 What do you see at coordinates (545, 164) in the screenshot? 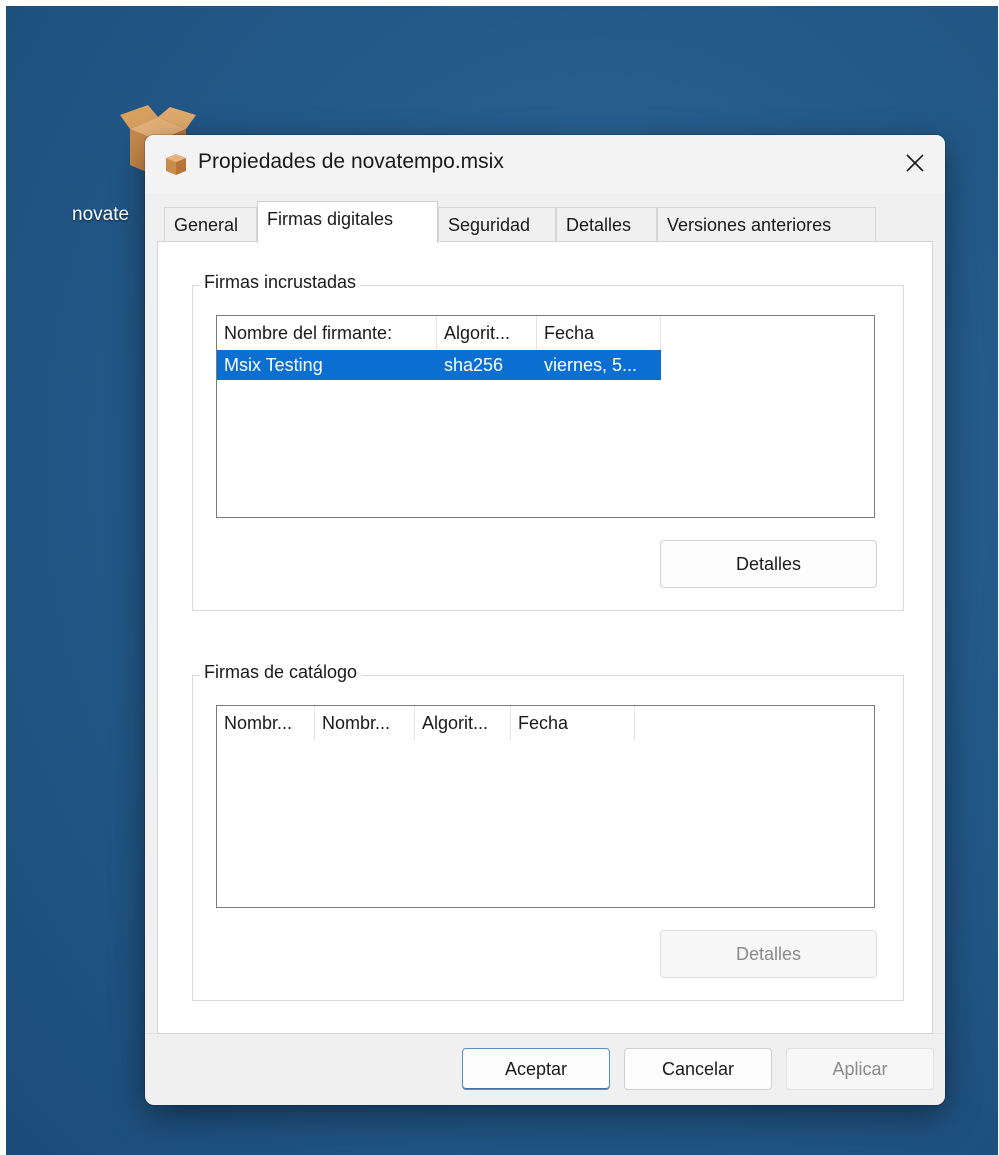
I see `title-bar: Propiedades de novatempo.msix` at bounding box center [545, 164].